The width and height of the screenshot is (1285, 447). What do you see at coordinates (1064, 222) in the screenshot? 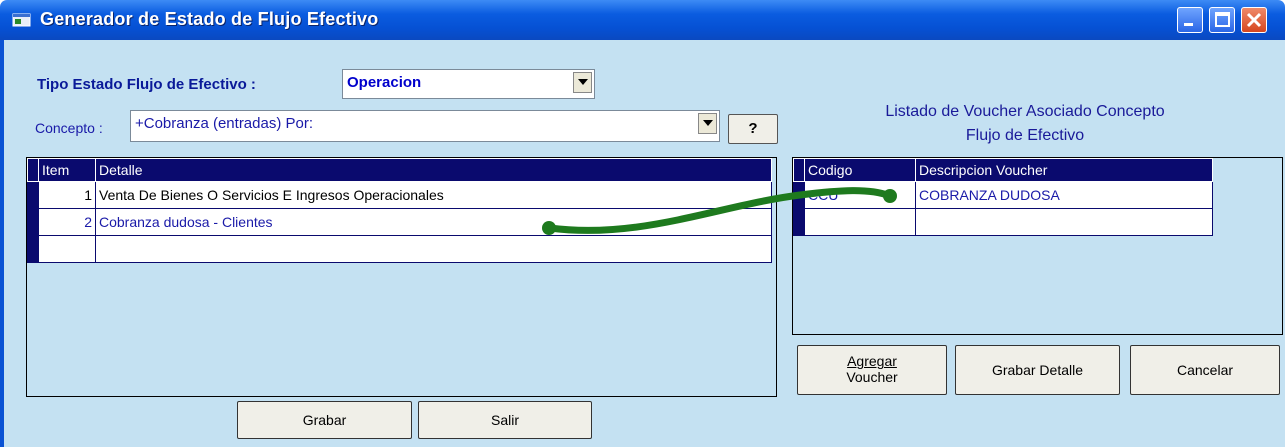
I see `cell-descripcion-empty` at bounding box center [1064, 222].